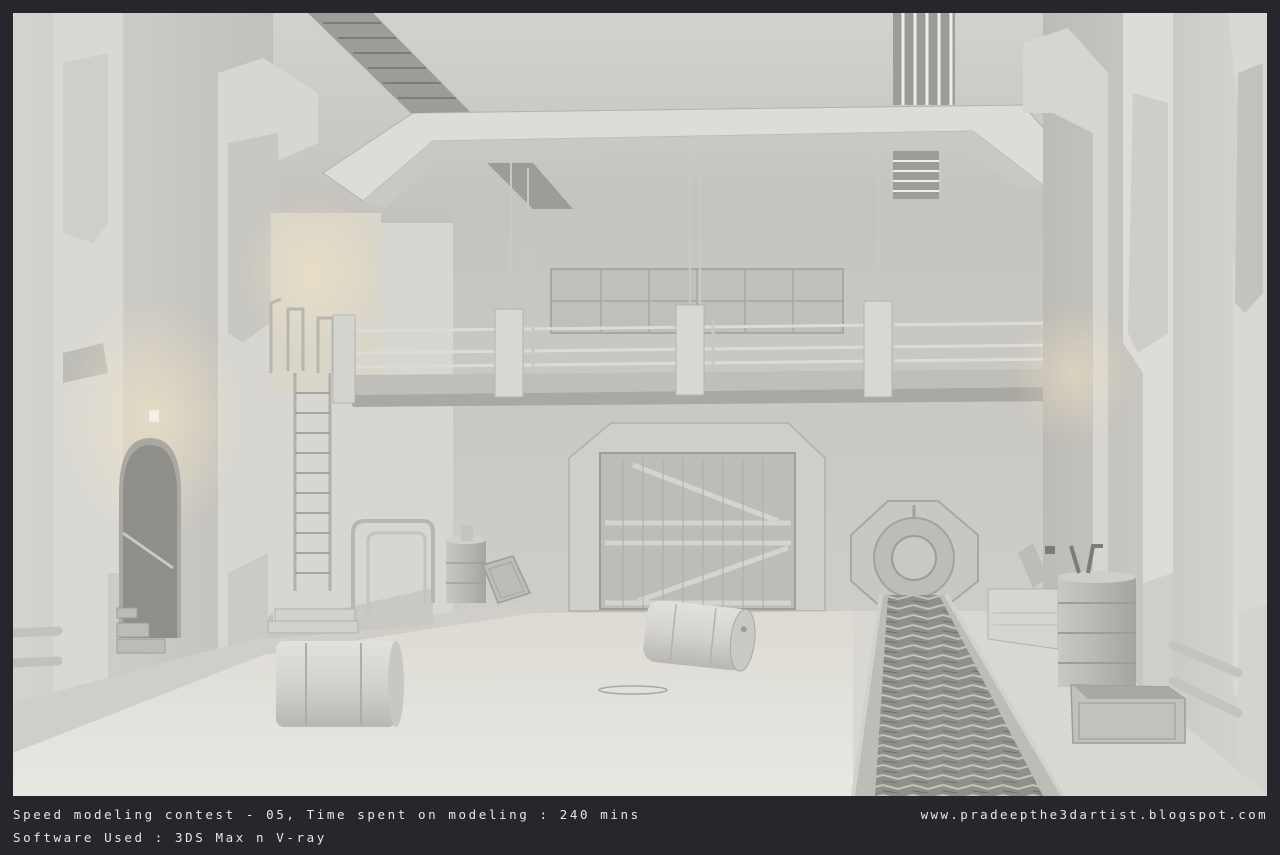 This screenshot has height=855, width=1280. Describe the element at coordinates (1128, 714) in the screenshot. I see `open-crate` at that location.